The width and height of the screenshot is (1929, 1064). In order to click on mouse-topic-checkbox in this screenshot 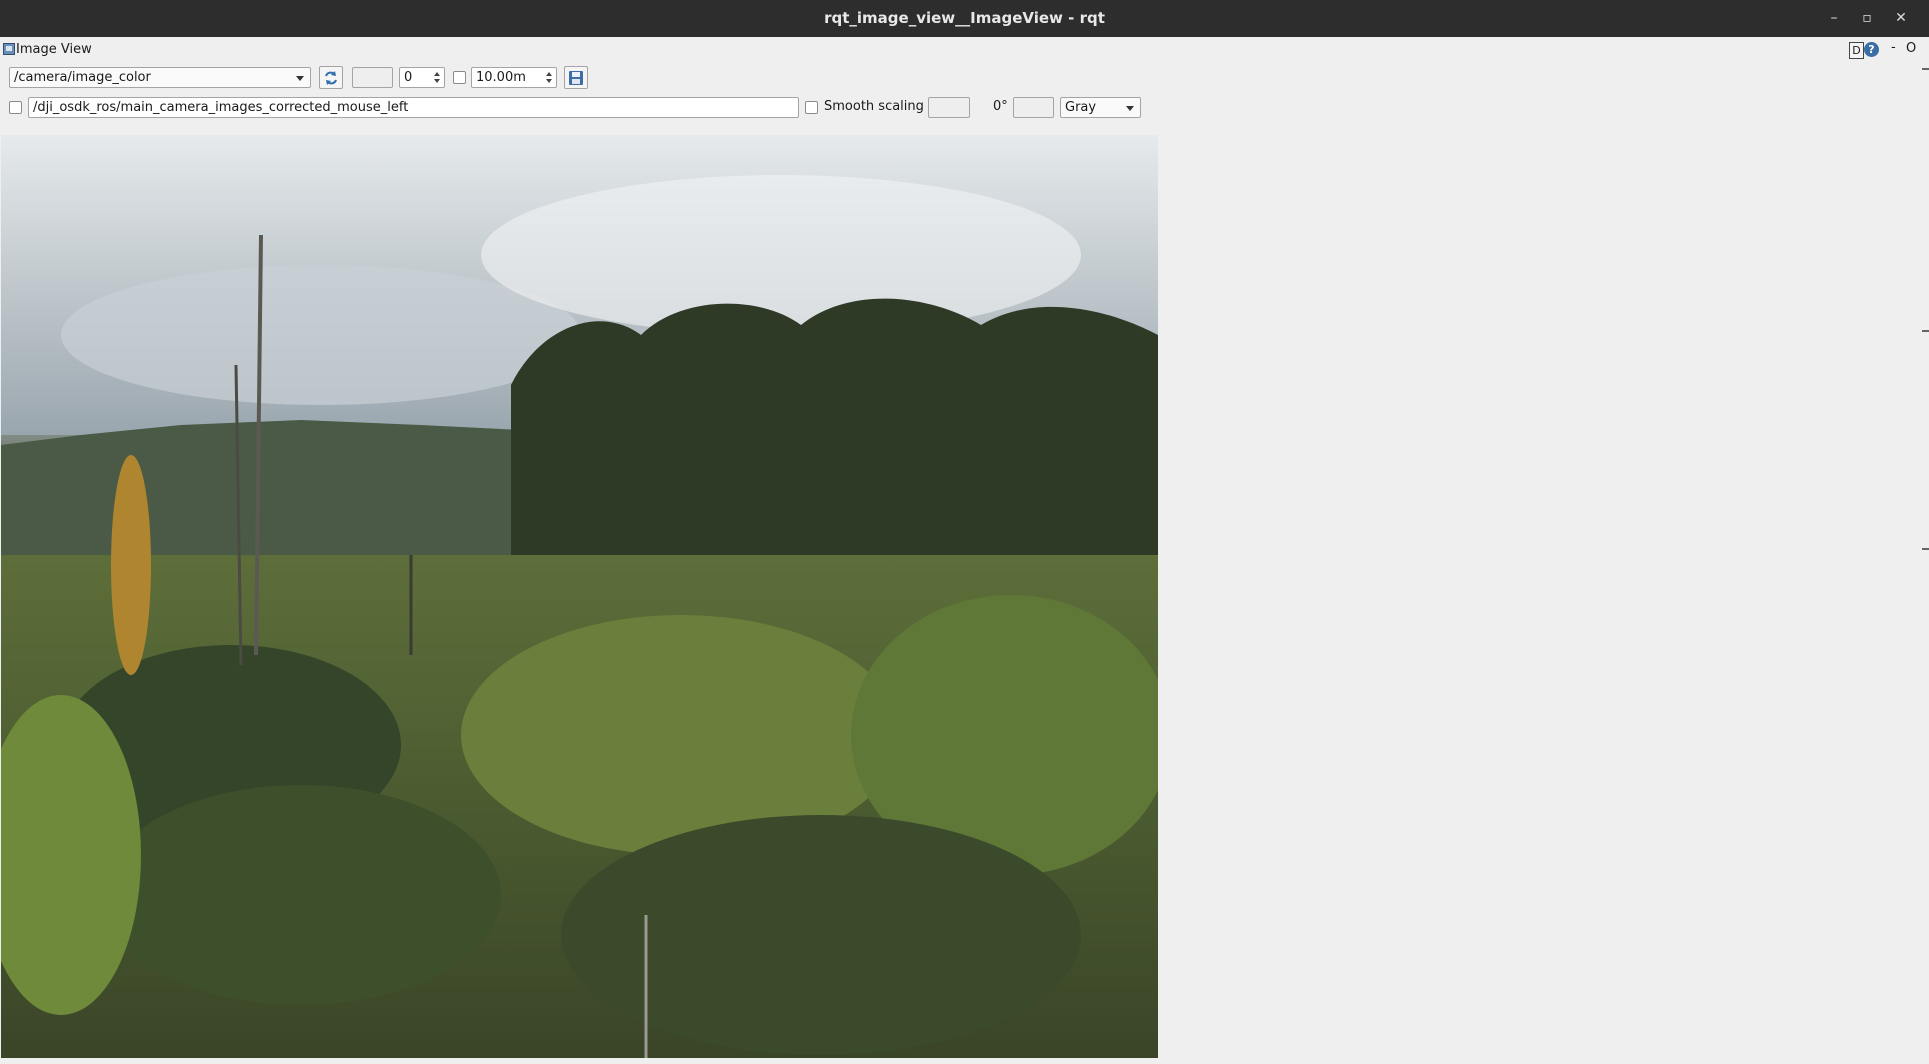, I will do `click(15, 107)`.